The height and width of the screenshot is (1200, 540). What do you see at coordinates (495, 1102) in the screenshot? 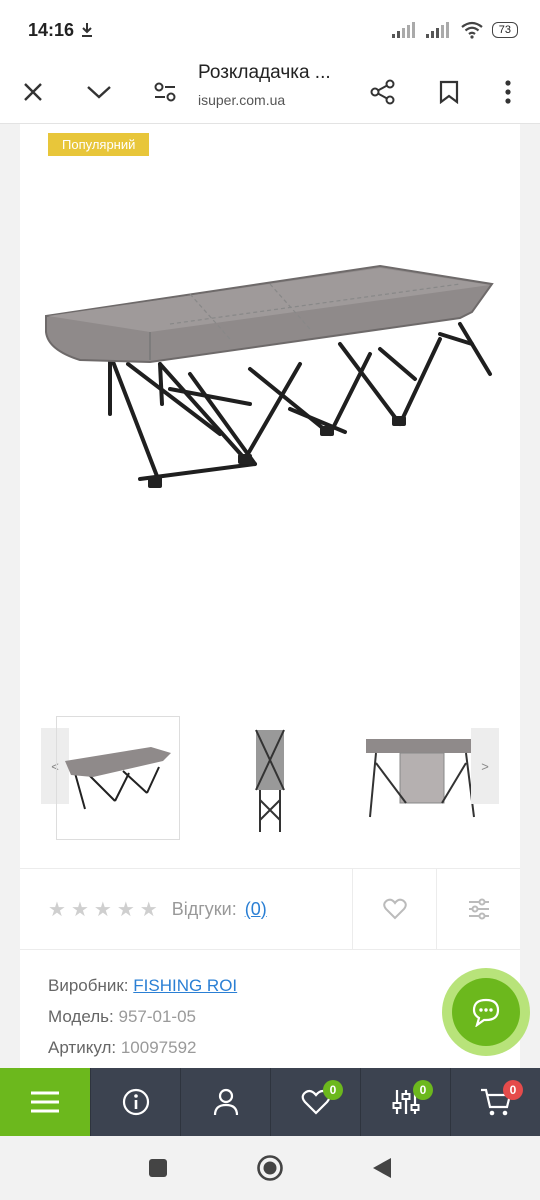
I see `cart-button: 0` at bounding box center [495, 1102].